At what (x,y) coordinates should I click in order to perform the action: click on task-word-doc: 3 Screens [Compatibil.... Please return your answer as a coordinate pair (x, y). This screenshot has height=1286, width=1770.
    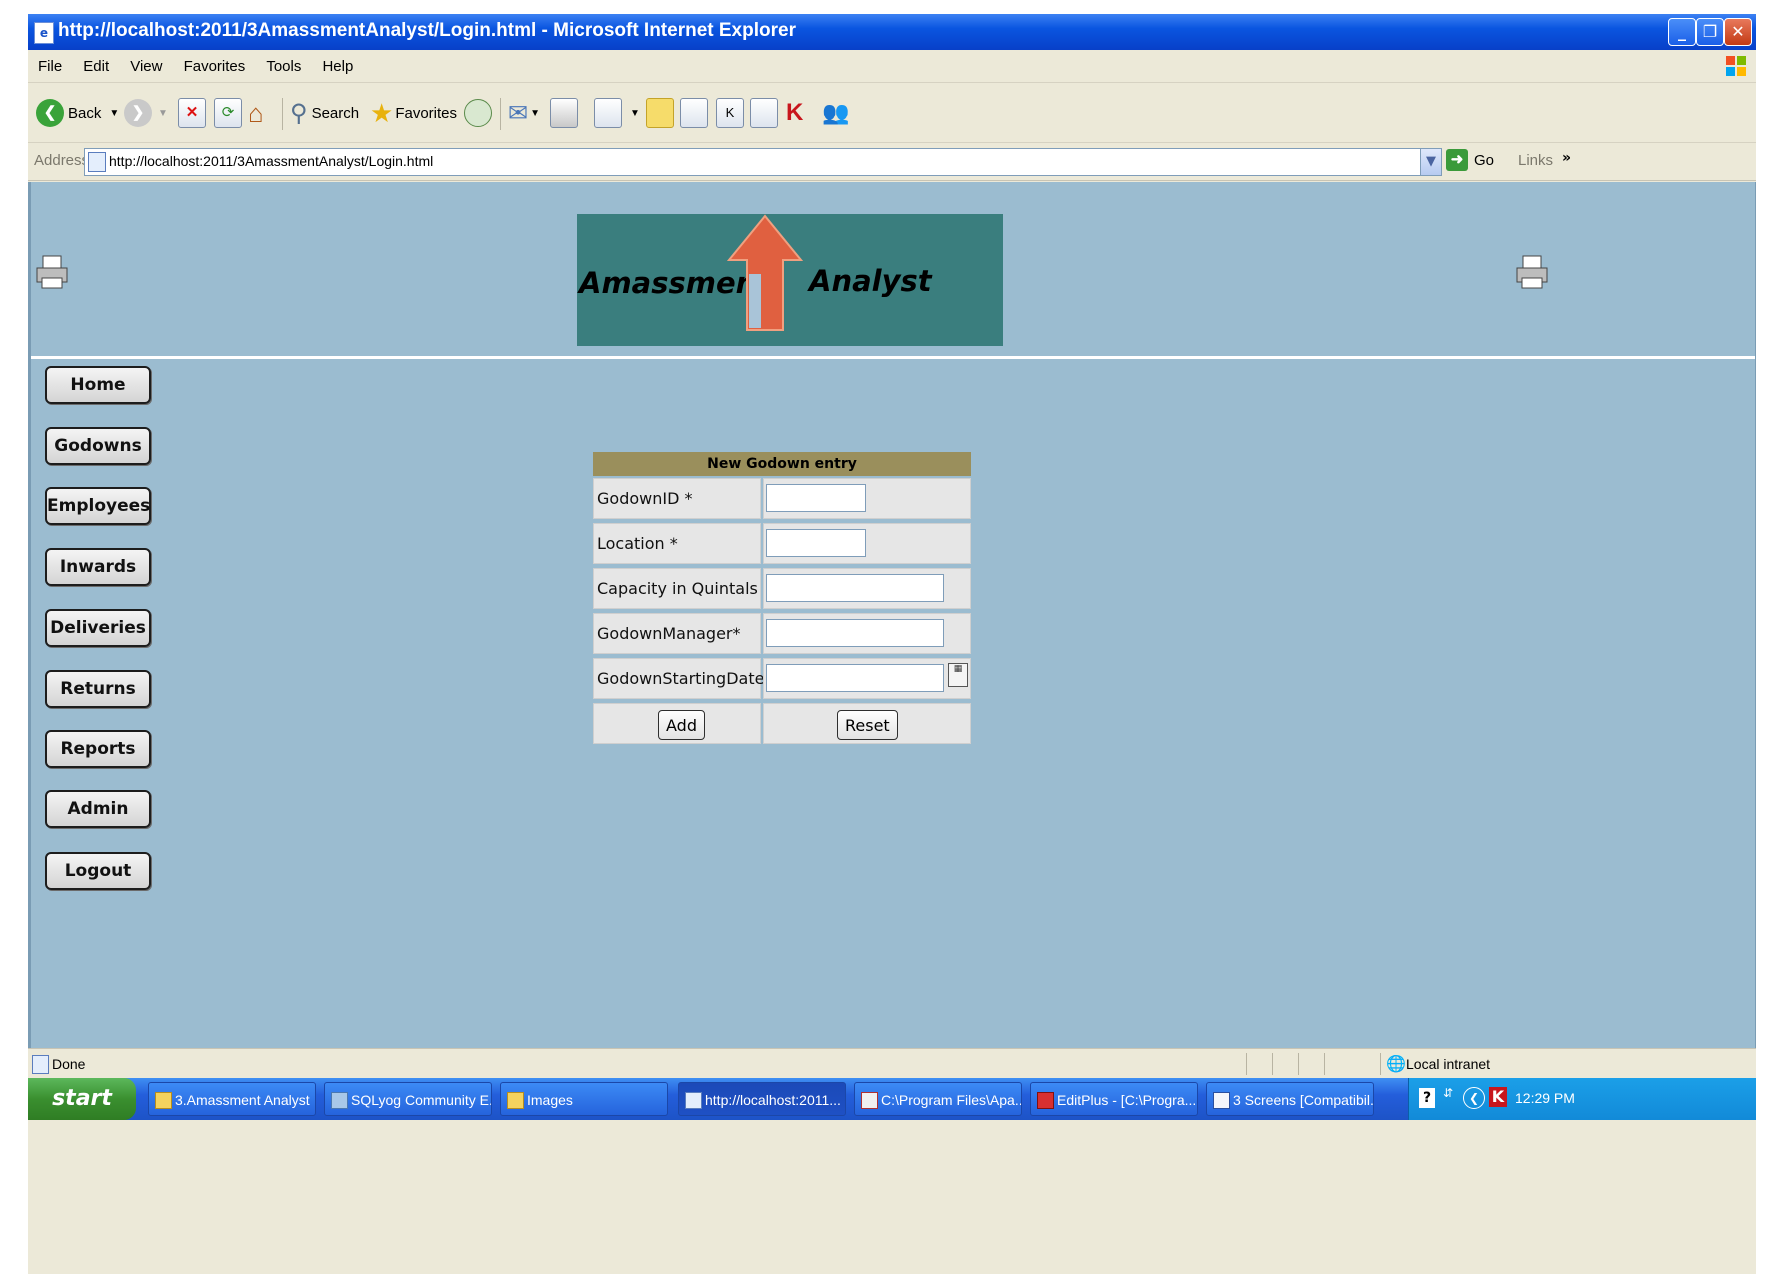
    Looking at the image, I should click on (1290, 1099).